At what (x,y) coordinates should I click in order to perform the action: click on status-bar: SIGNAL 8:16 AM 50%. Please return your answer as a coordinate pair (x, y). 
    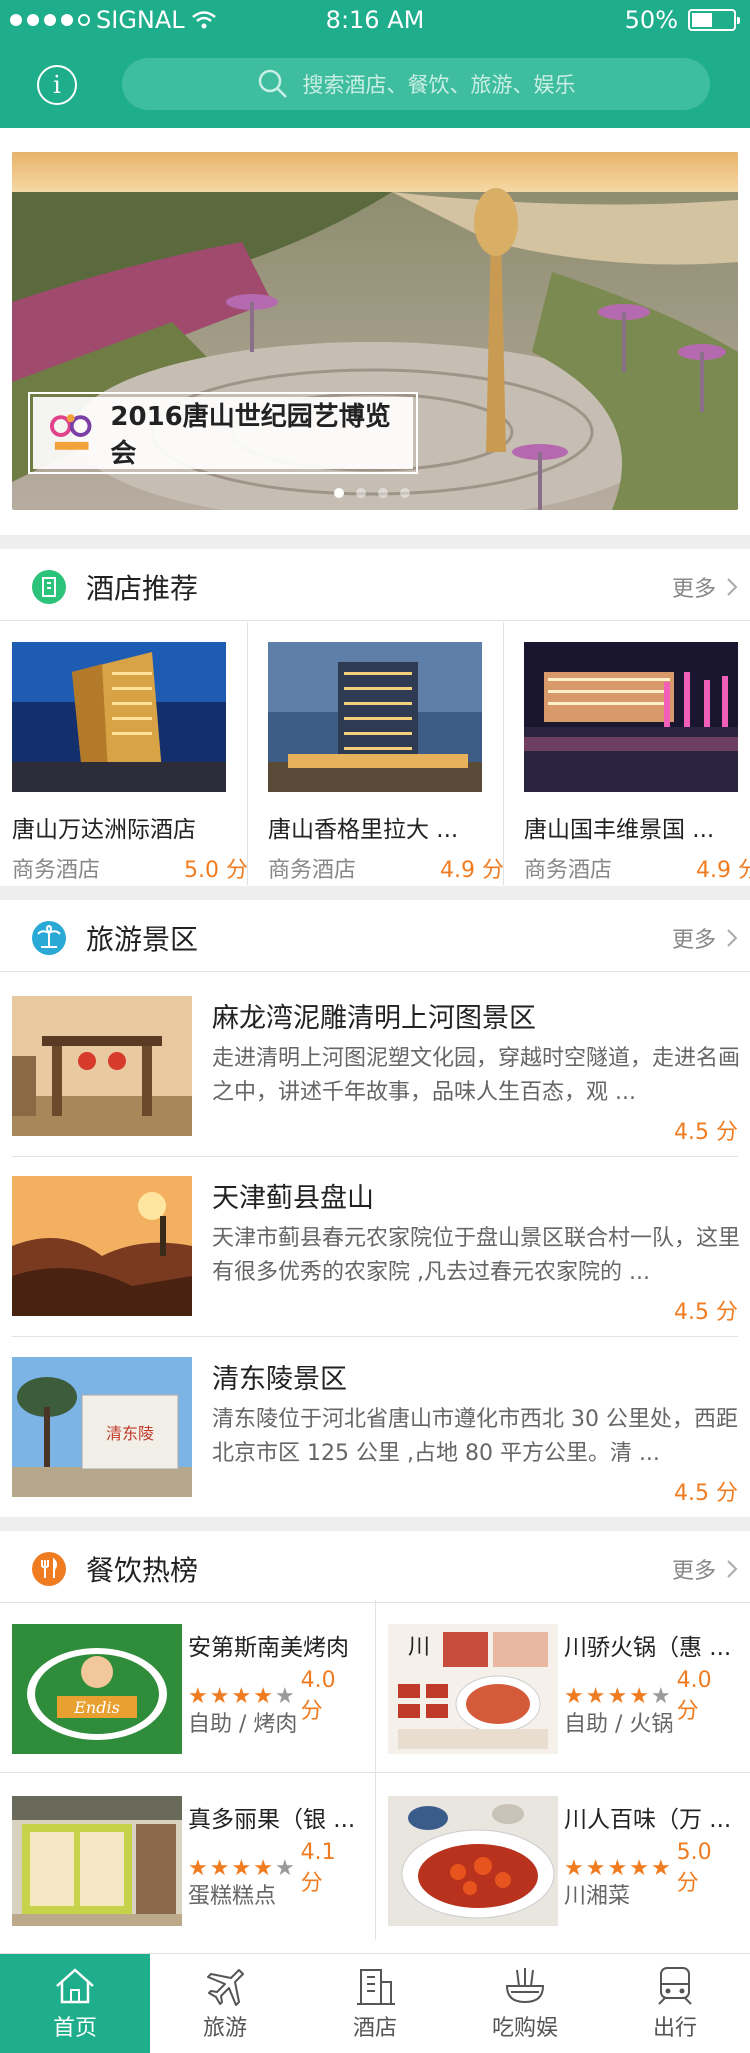
    Looking at the image, I should click on (375, 20).